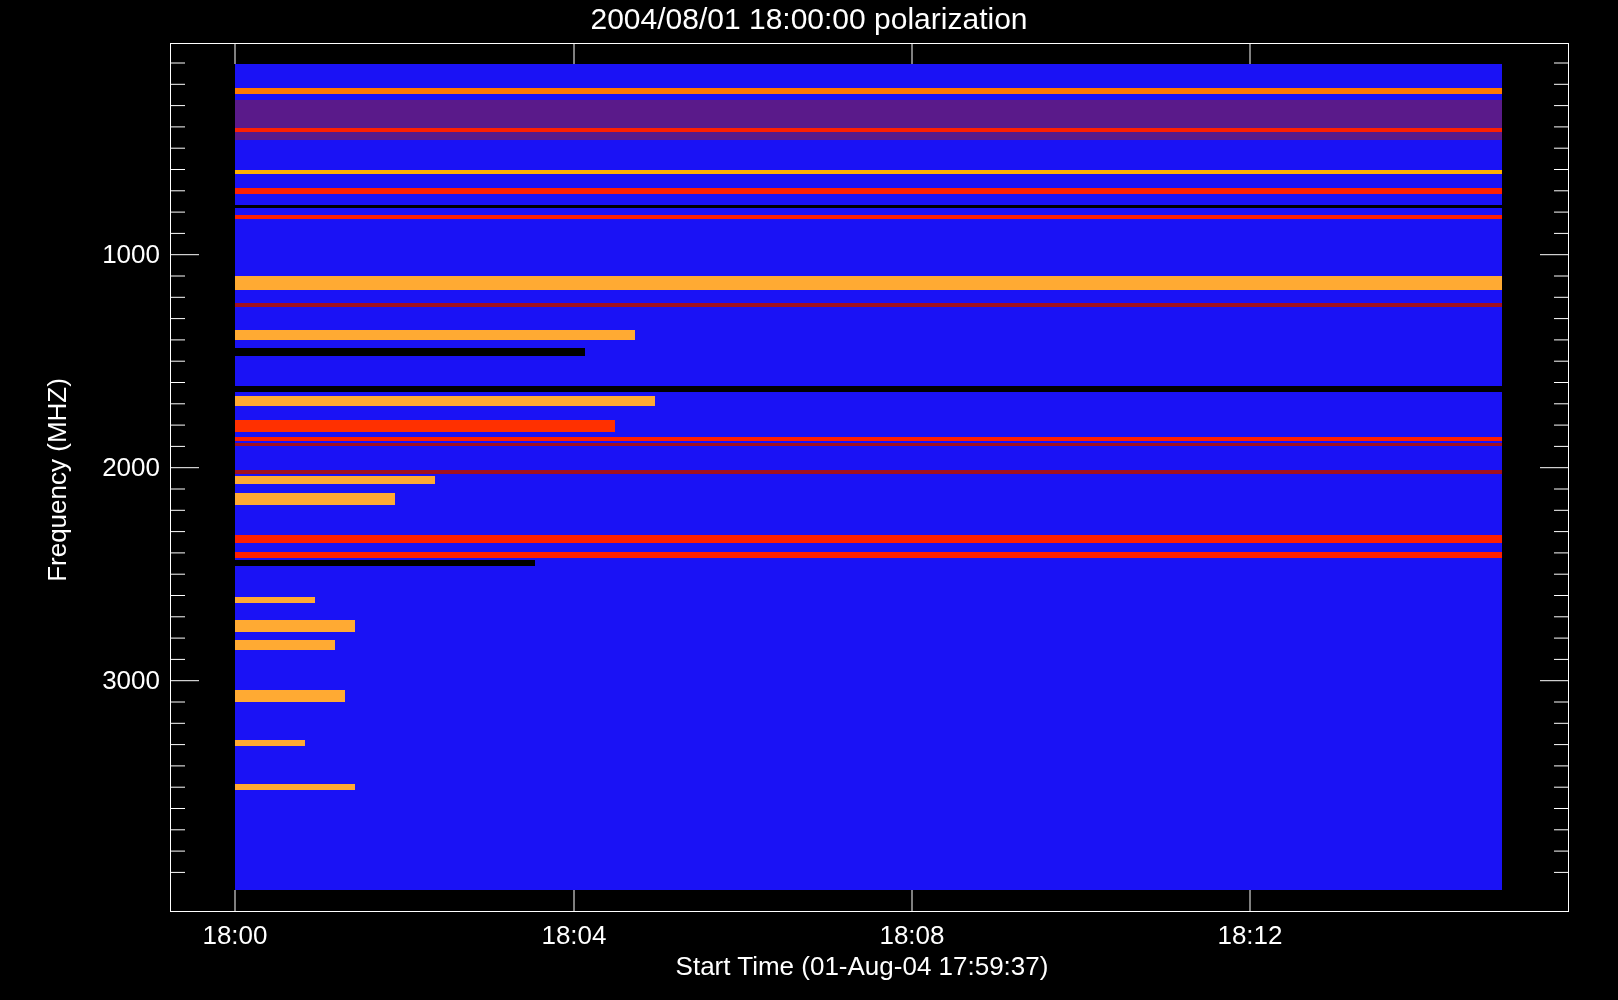 This screenshot has height=1000, width=1618. Describe the element at coordinates (131, 680) in the screenshot. I see `y-tick-label: 3000` at that location.